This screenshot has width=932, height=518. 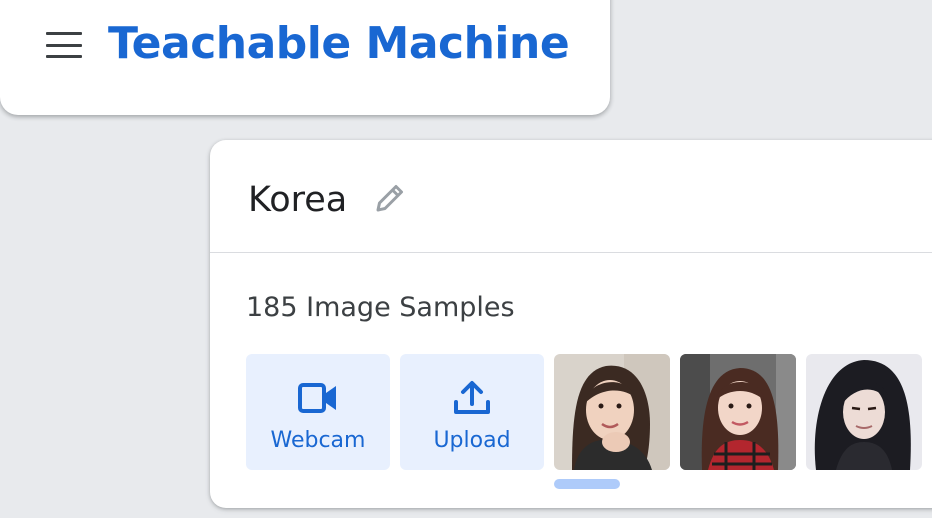 I want to click on samples-count: 185 Image Samples, so click(x=380, y=307).